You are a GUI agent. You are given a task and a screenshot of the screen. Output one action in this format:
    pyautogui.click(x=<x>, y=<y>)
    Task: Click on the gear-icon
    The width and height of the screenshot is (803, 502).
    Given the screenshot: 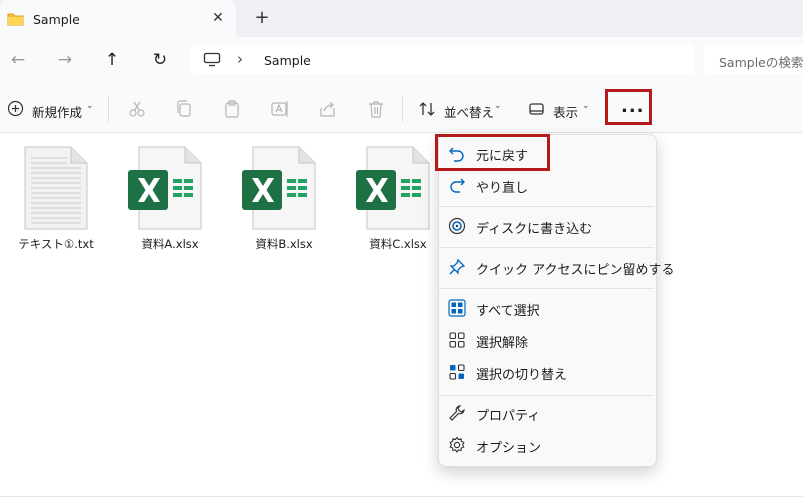 What is the action you would take?
    pyautogui.click(x=457, y=444)
    